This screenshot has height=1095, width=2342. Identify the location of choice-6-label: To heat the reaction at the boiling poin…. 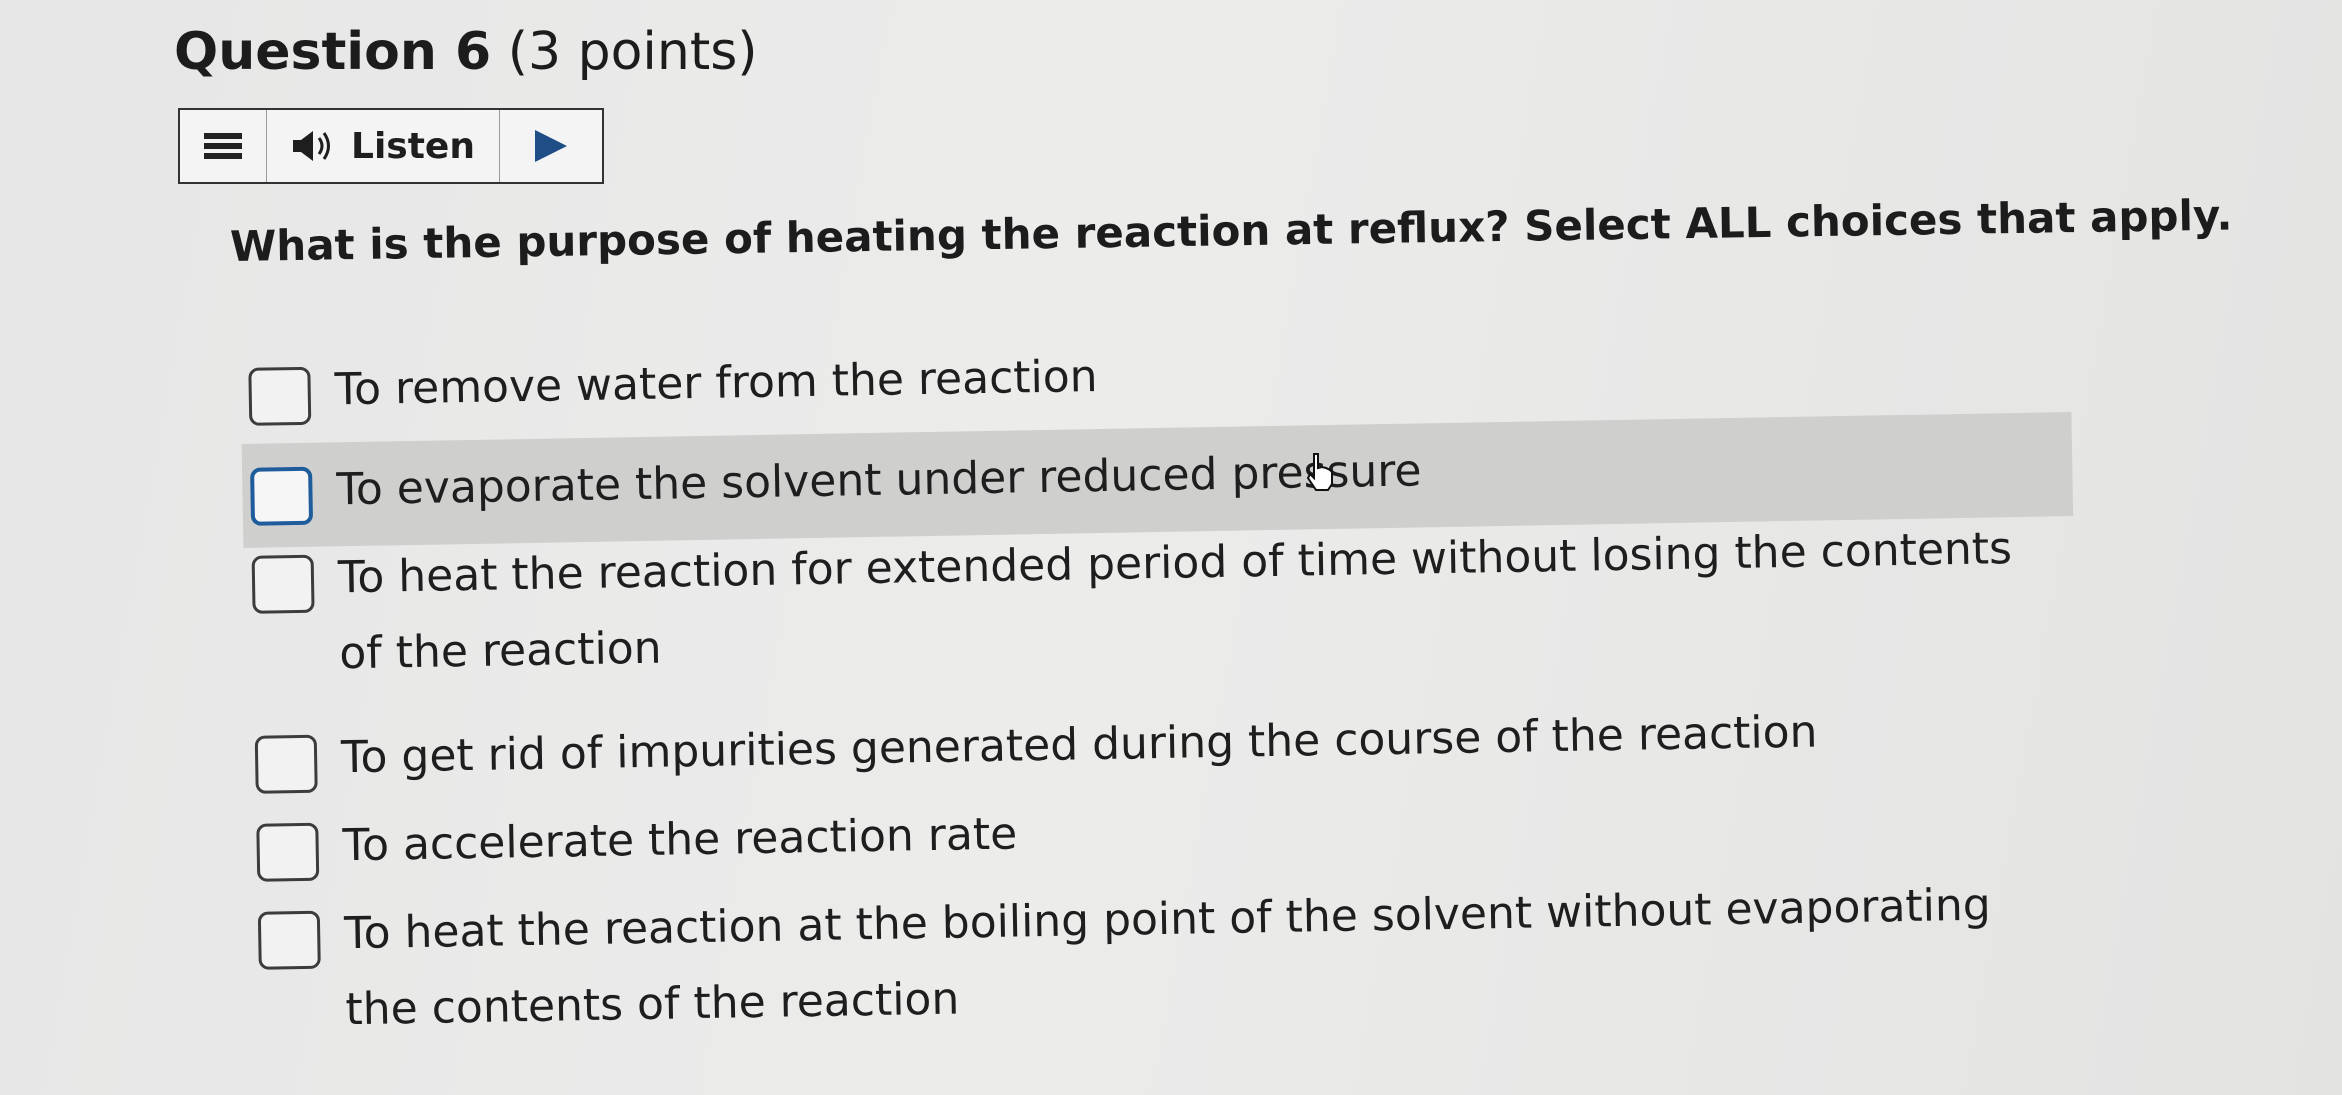
(1167, 957).